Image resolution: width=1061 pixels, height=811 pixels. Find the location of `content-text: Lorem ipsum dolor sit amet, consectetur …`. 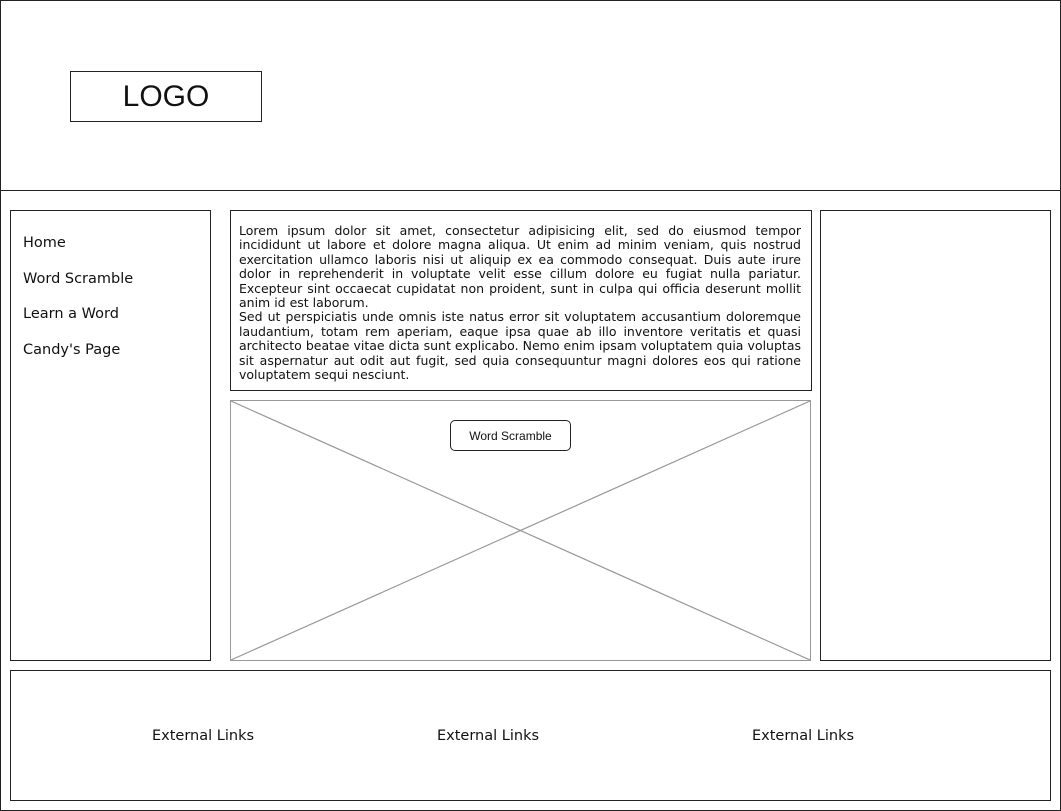

content-text: Lorem ipsum dolor sit amet, consectetur … is located at coordinates (520, 303).